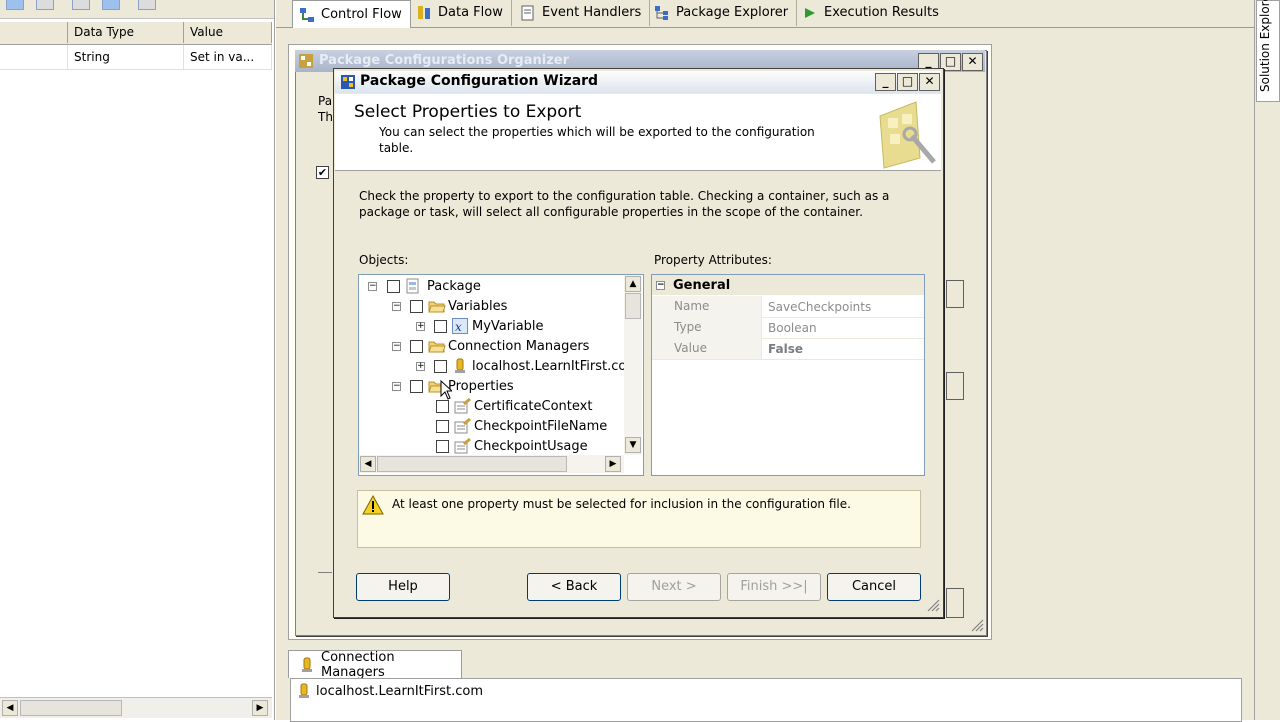  I want to click on back-button: < Back, so click(574, 587).